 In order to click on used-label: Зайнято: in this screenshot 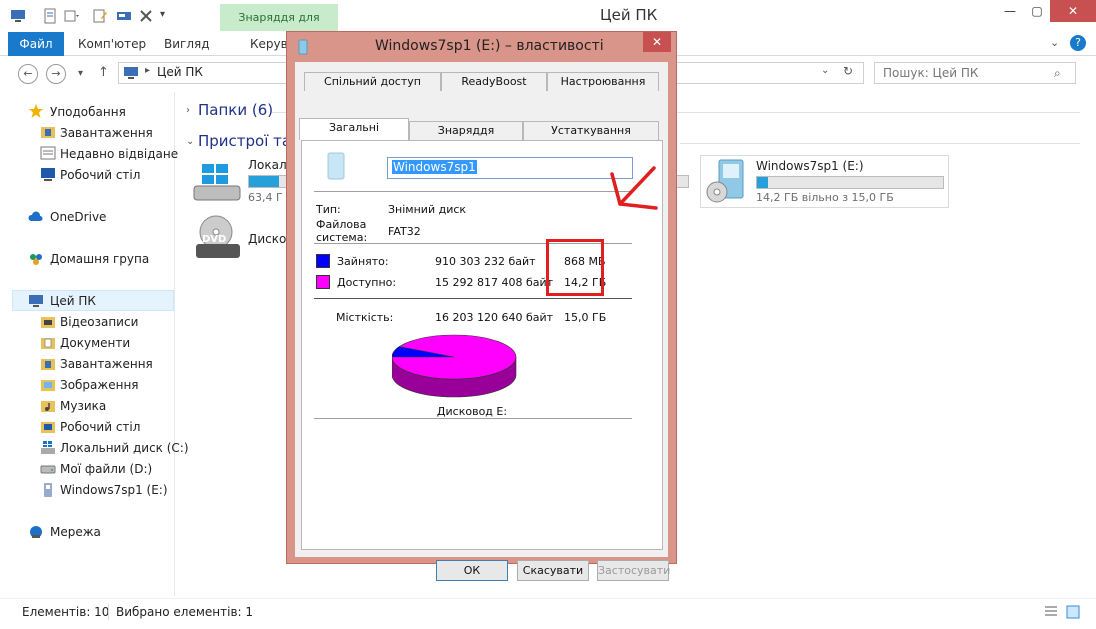, I will do `click(363, 261)`.